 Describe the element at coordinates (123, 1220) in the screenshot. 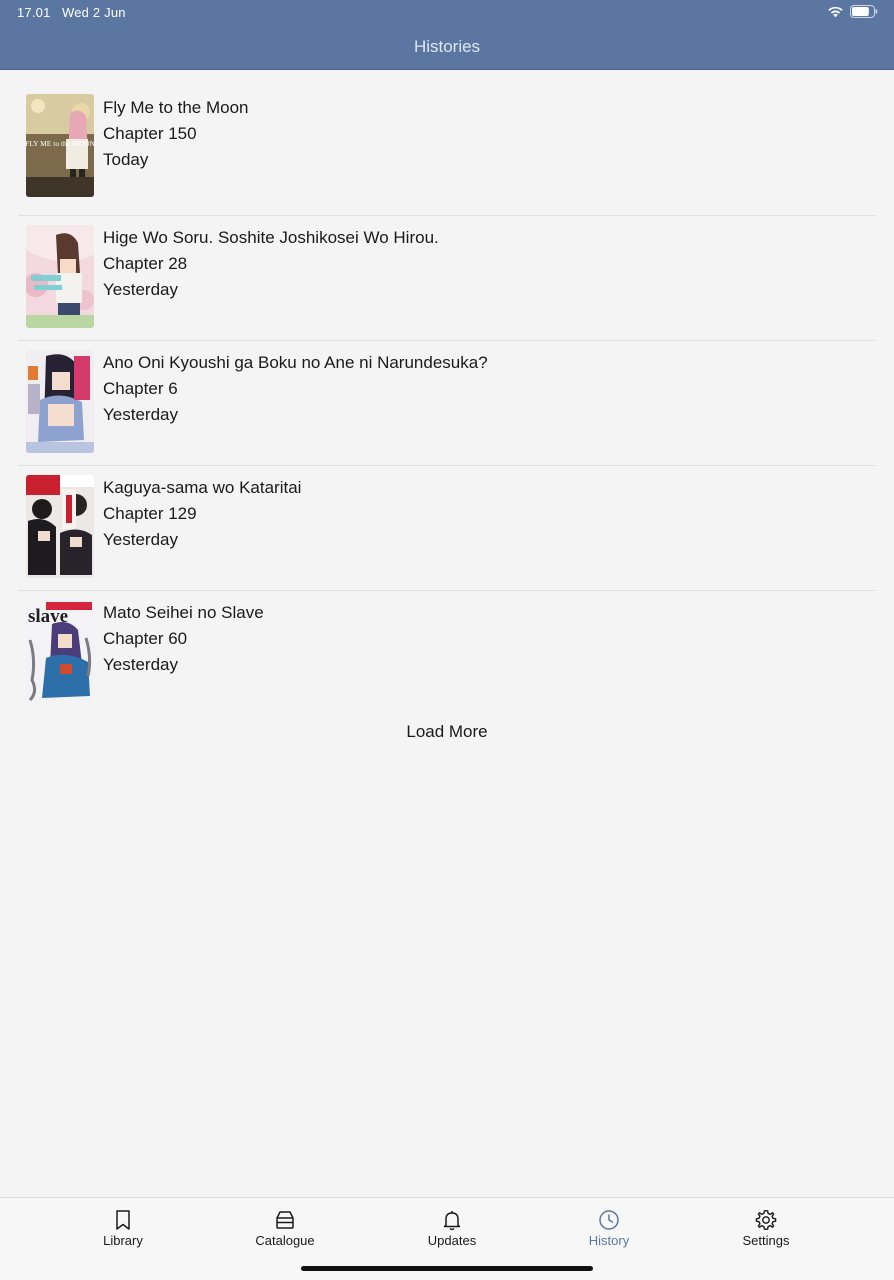

I see `bookmark-icon` at that location.